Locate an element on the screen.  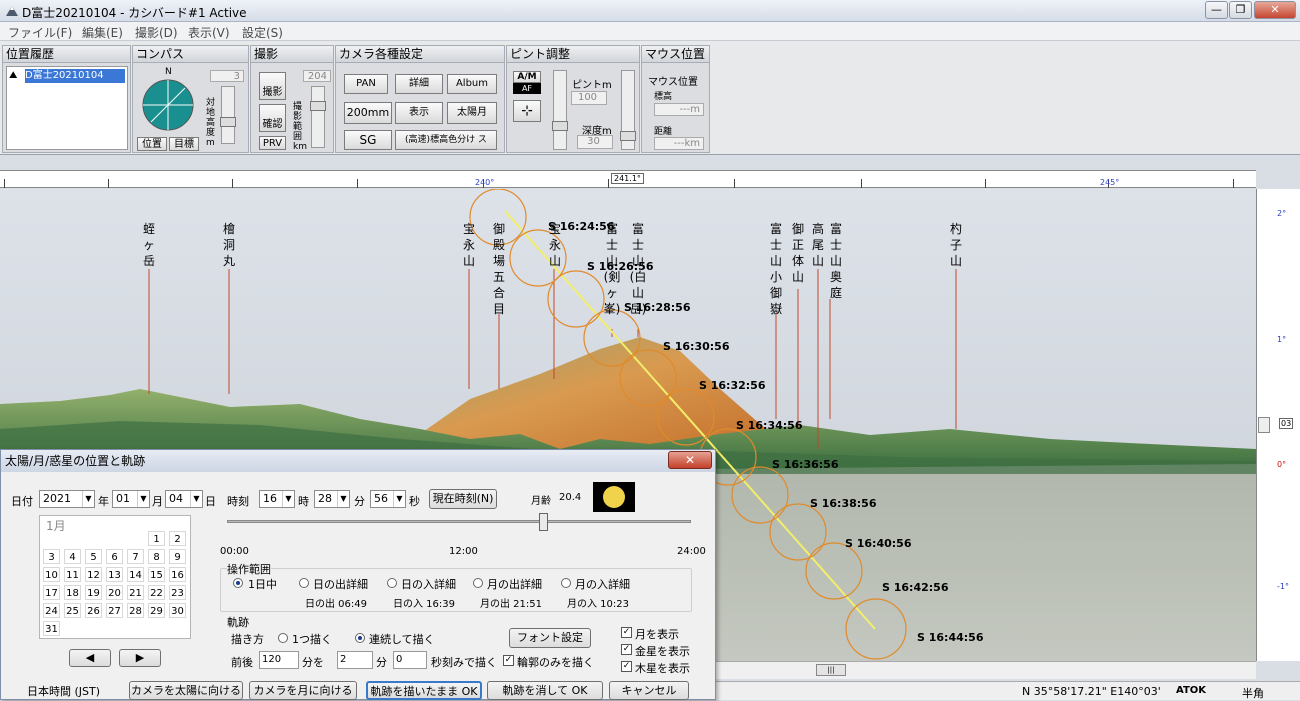
month-select: 01 ▼ is located at coordinates (131, 499).